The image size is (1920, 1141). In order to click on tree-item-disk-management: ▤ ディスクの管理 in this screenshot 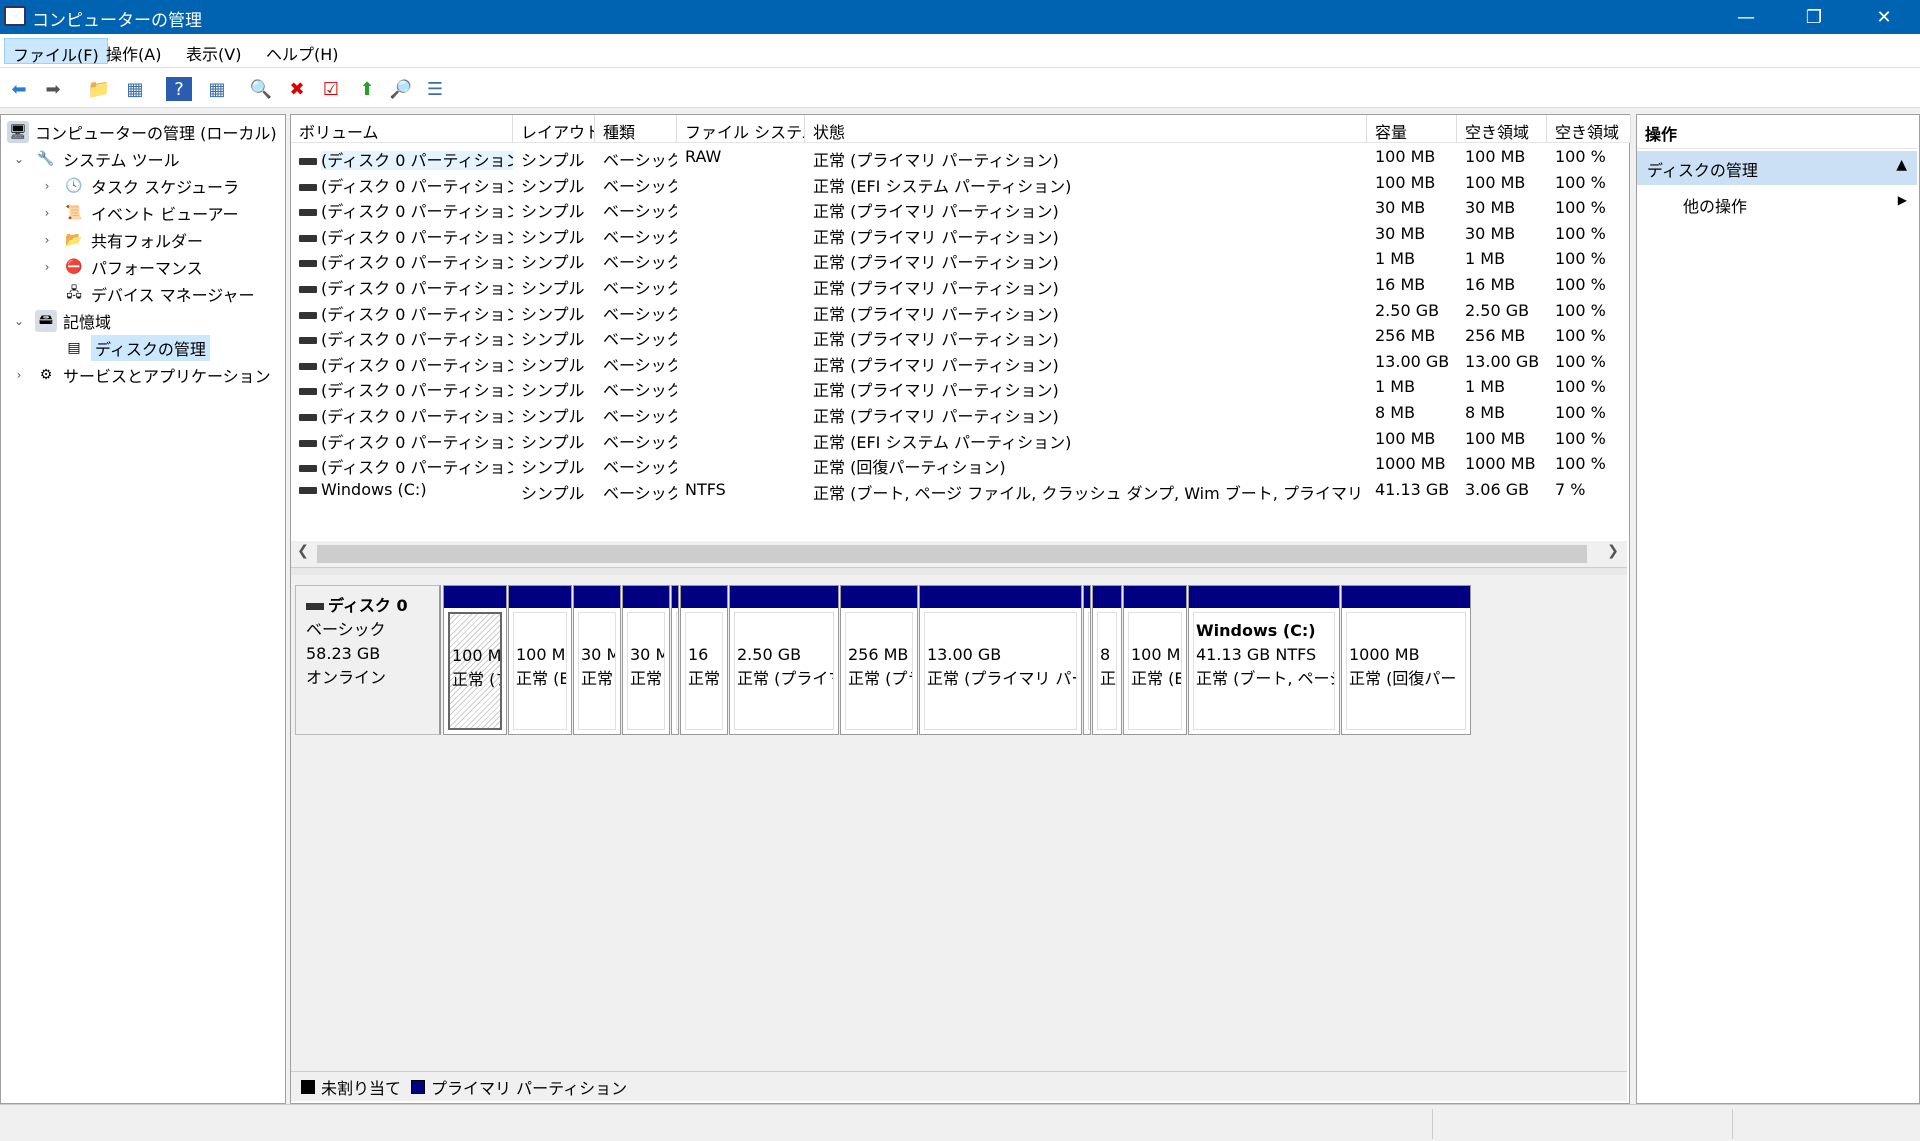, I will do `click(136, 348)`.